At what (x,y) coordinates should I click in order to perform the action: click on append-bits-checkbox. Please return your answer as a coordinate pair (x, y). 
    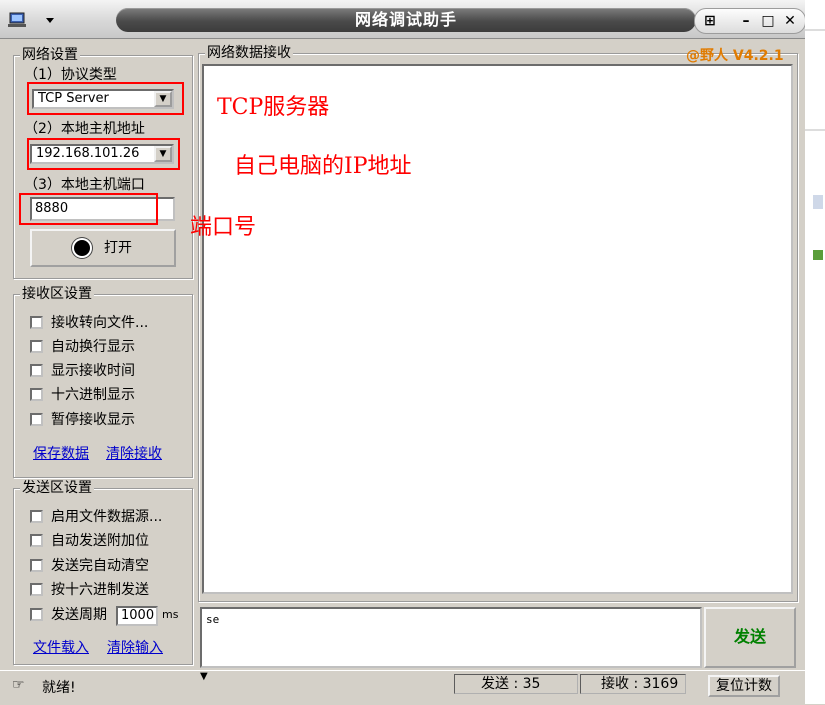
    Looking at the image, I should click on (36, 540).